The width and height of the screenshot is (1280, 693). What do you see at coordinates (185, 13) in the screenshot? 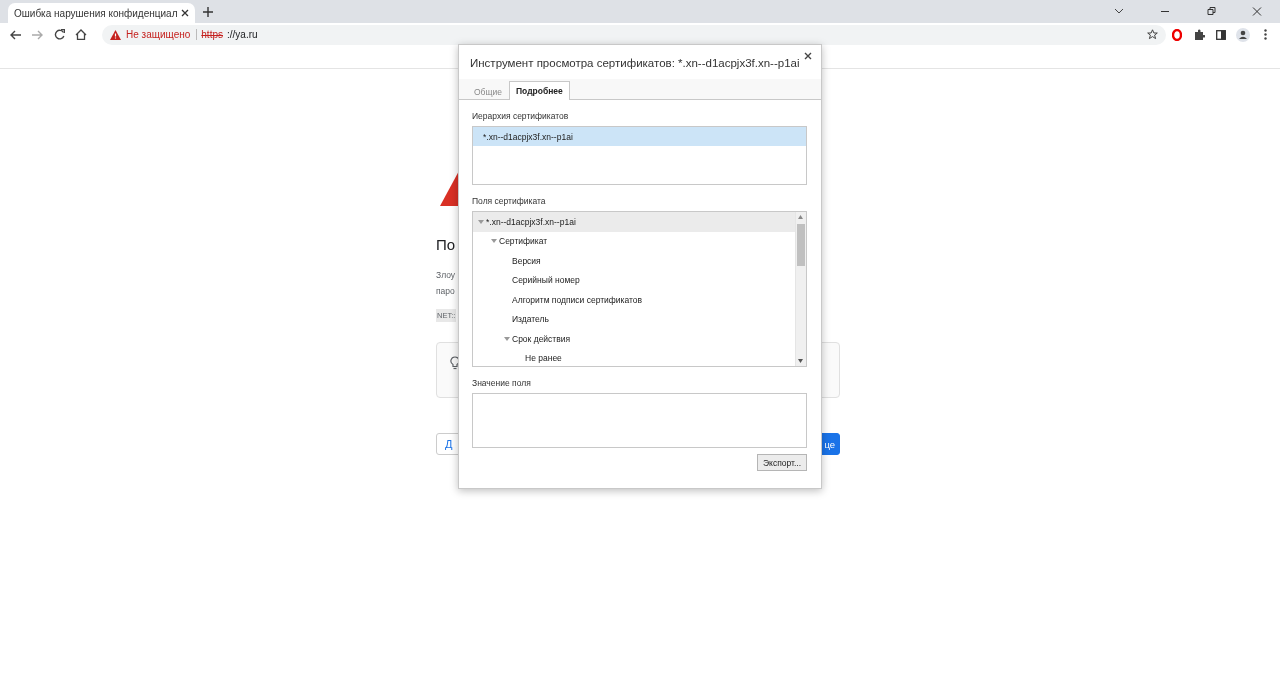
I see `close-icon` at bounding box center [185, 13].